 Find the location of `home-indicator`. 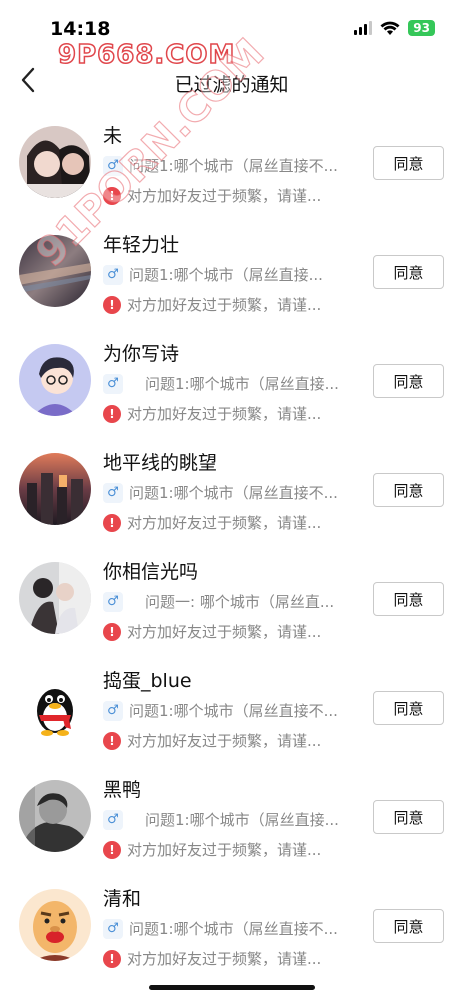

home-indicator is located at coordinates (232, 987).